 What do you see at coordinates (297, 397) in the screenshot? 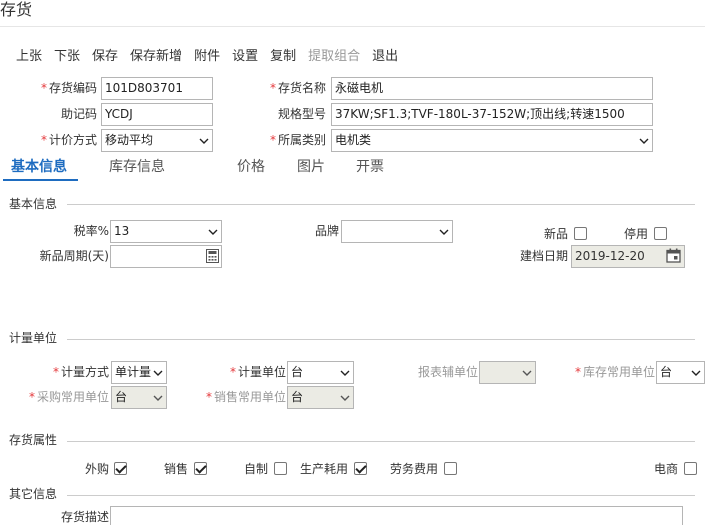
I see `sales-unit-value: 台` at bounding box center [297, 397].